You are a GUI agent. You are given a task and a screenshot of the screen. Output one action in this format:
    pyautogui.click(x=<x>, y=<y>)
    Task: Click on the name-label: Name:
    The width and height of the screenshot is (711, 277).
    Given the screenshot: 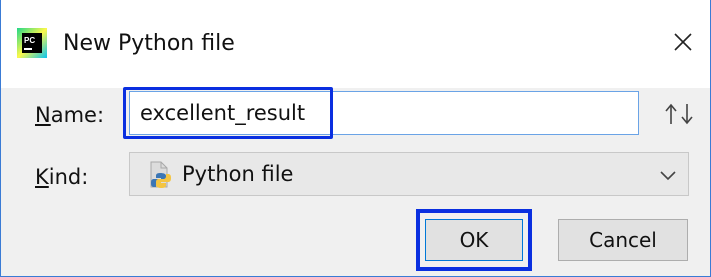 What is the action you would take?
    pyautogui.click(x=70, y=115)
    